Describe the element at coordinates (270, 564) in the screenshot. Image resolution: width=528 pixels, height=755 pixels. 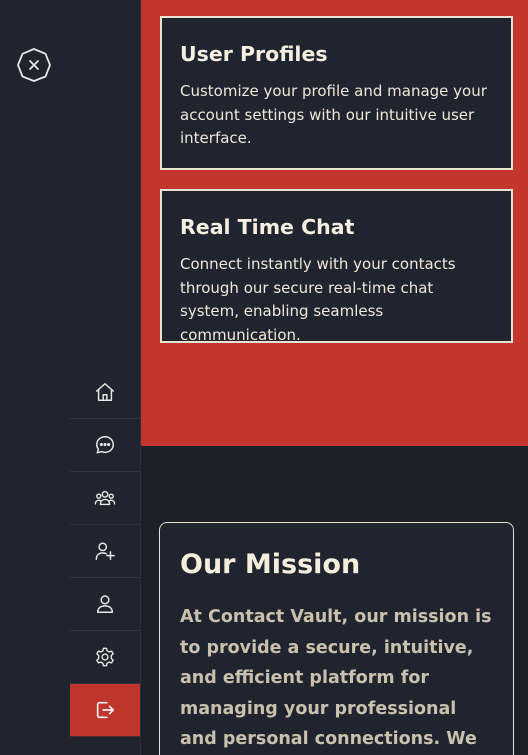
I see `mission-title: Our Mission` at that location.